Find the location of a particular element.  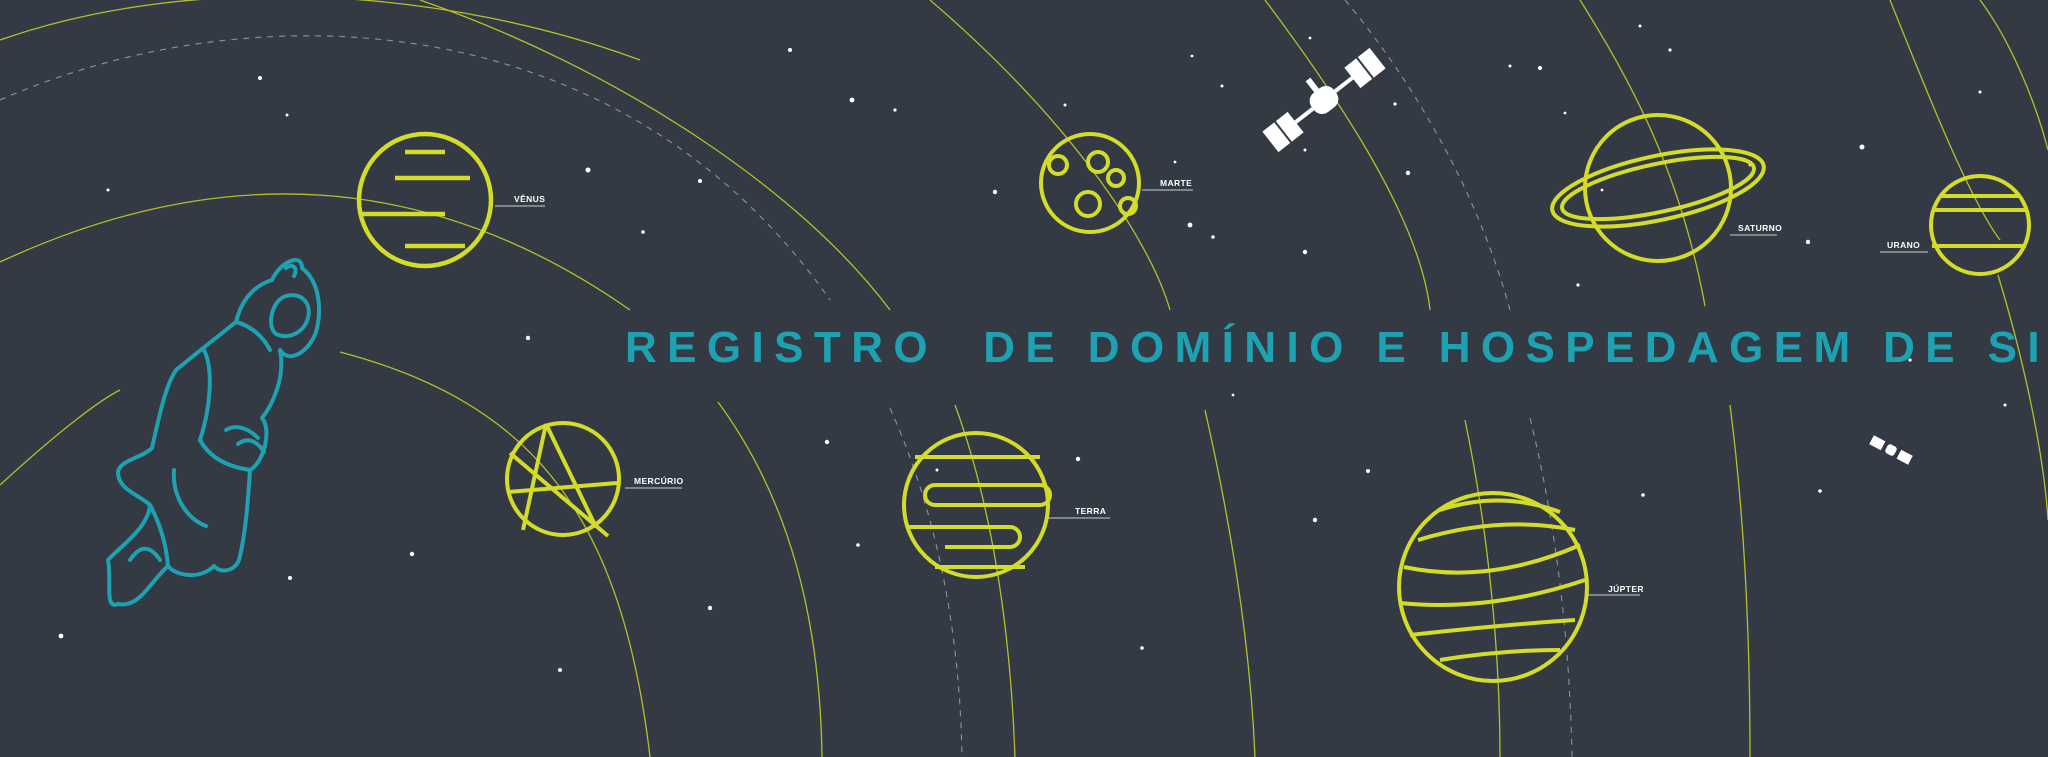

terra-label: TERRA is located at coordinates (1090, 511).